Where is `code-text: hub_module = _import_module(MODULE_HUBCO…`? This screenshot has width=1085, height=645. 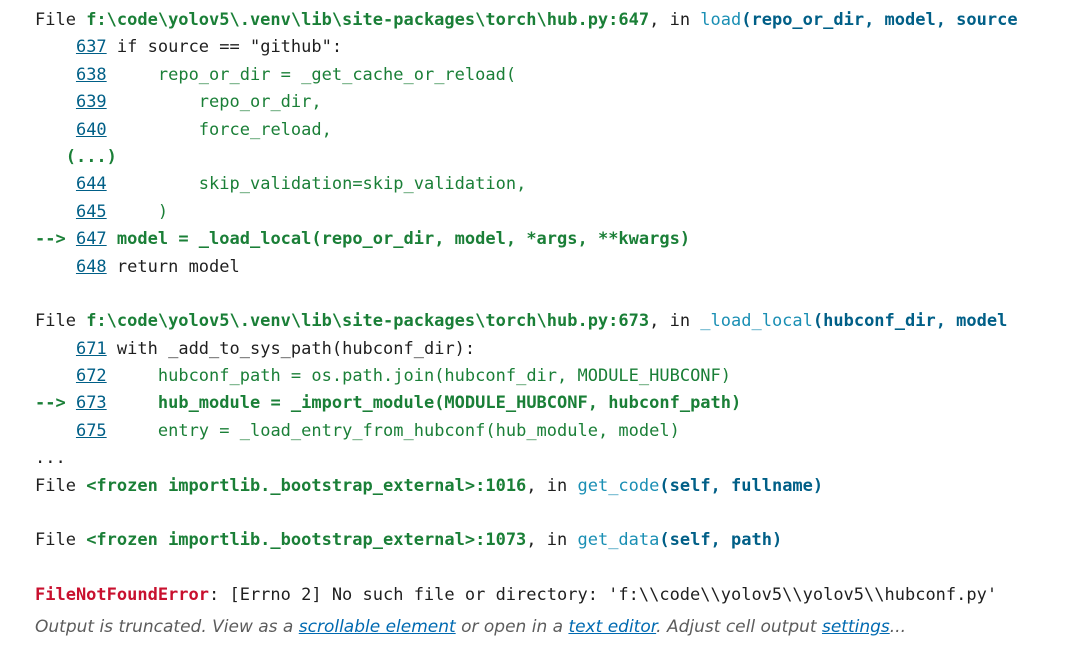 code-text: hub_module = _import_module(MODULE_HUBCO… is located at coordinates (449, 403).